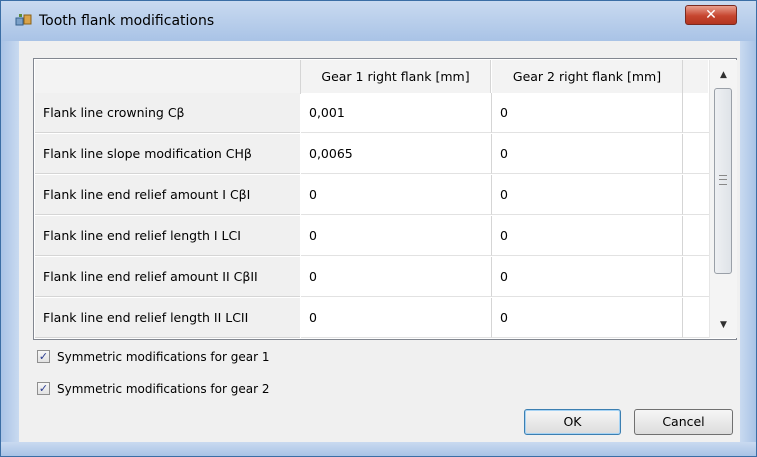 The height and width of the screenshot is (457, 757). I want to click on cell-relief-length-1-gear2: 0, so click(587, 236).